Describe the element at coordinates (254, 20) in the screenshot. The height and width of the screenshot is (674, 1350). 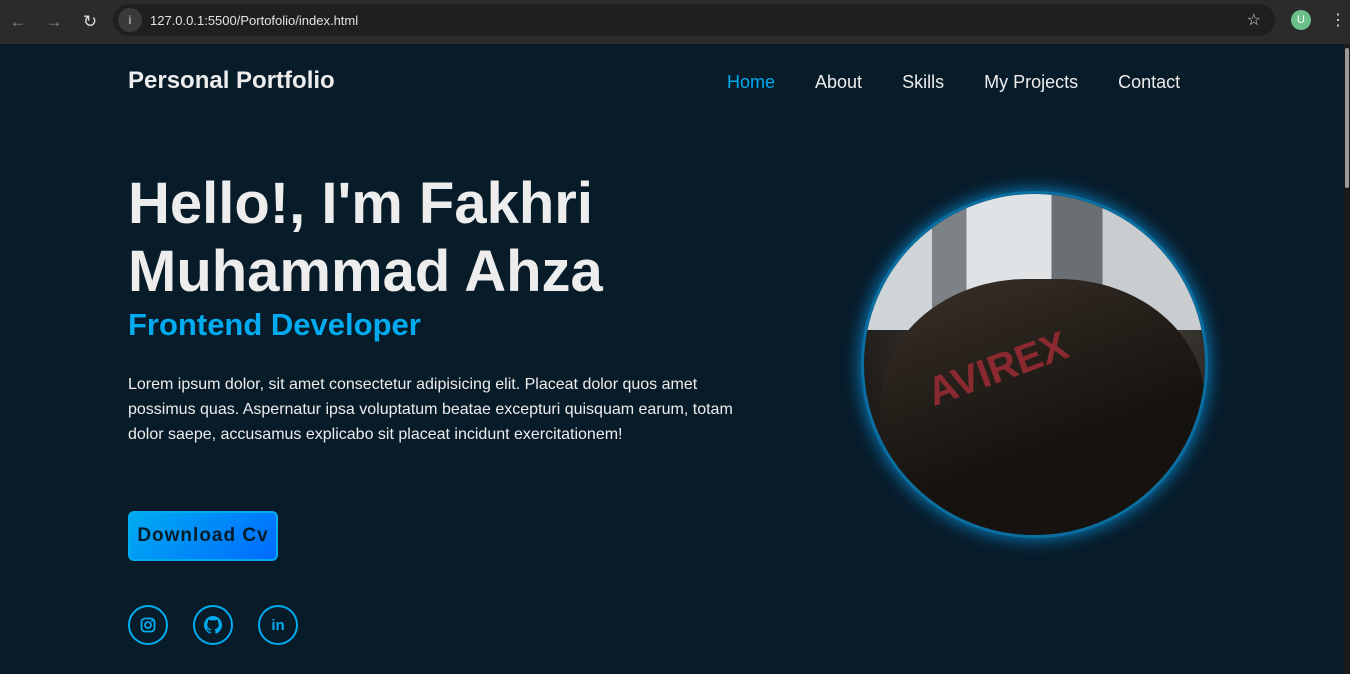
I see `url-text: 127.0.0.1:5500/Portofolio/index.html` at that location.